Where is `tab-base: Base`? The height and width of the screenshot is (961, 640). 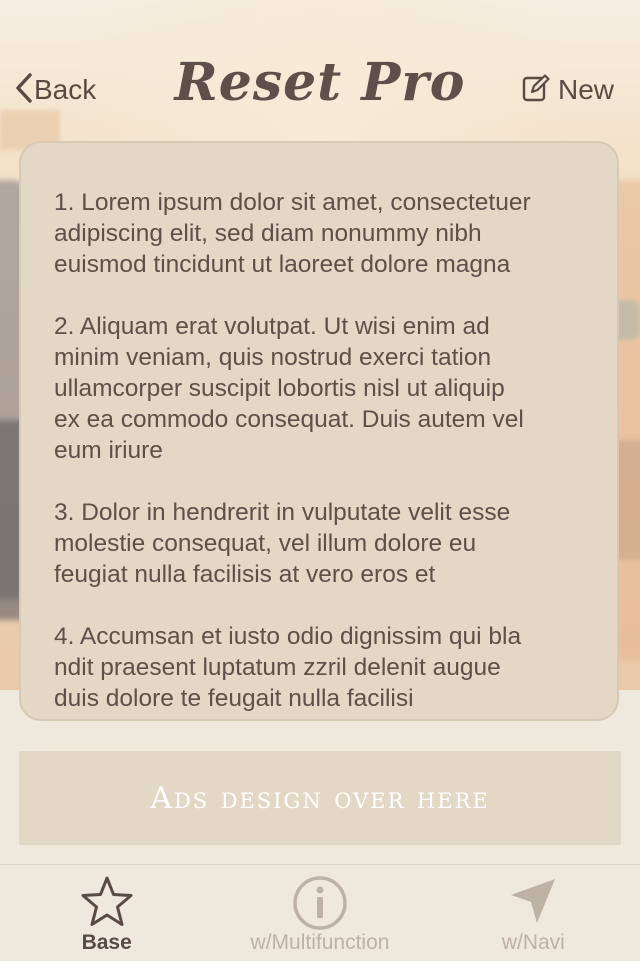 tab-base: Base is located at coordinates (106, 913).